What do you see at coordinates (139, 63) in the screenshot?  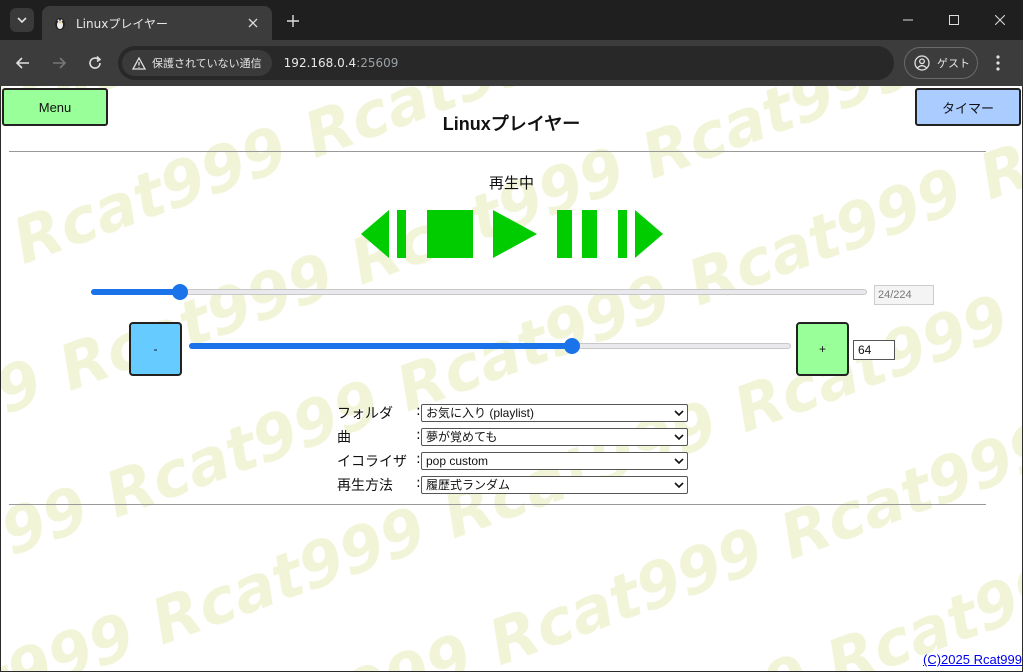 I see `warning-icon` at bounding box center [139, 63].